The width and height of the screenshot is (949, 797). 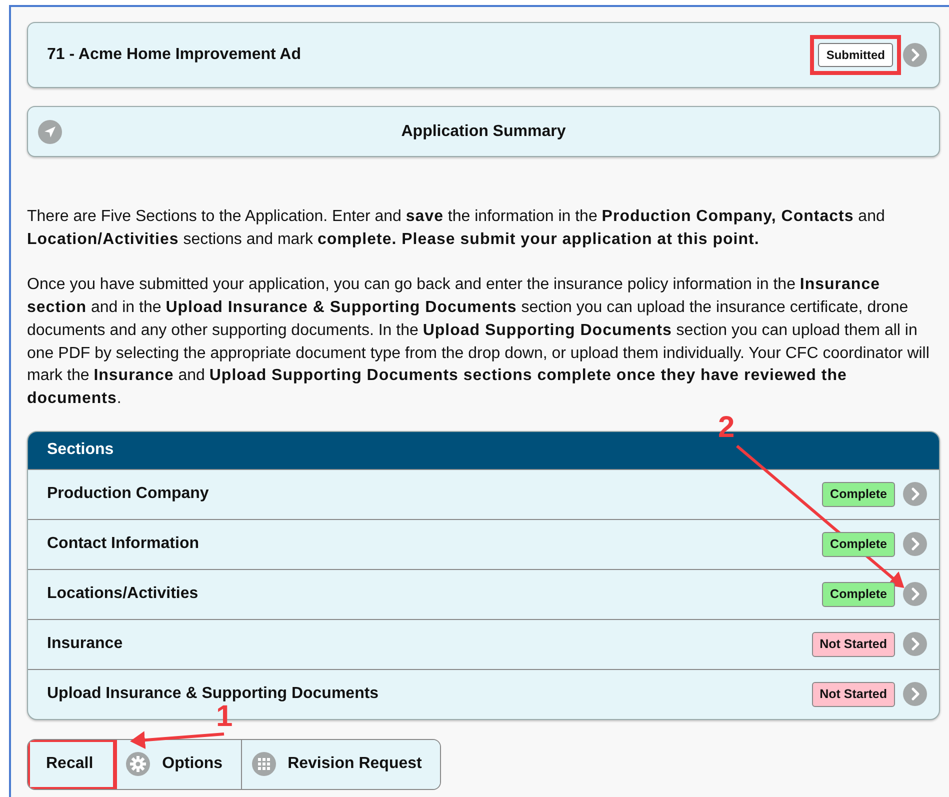 What do you see at coordinates (85, 644) in the screenshot?
I see `section-name: Insurance` at bounding box center [85, 644].